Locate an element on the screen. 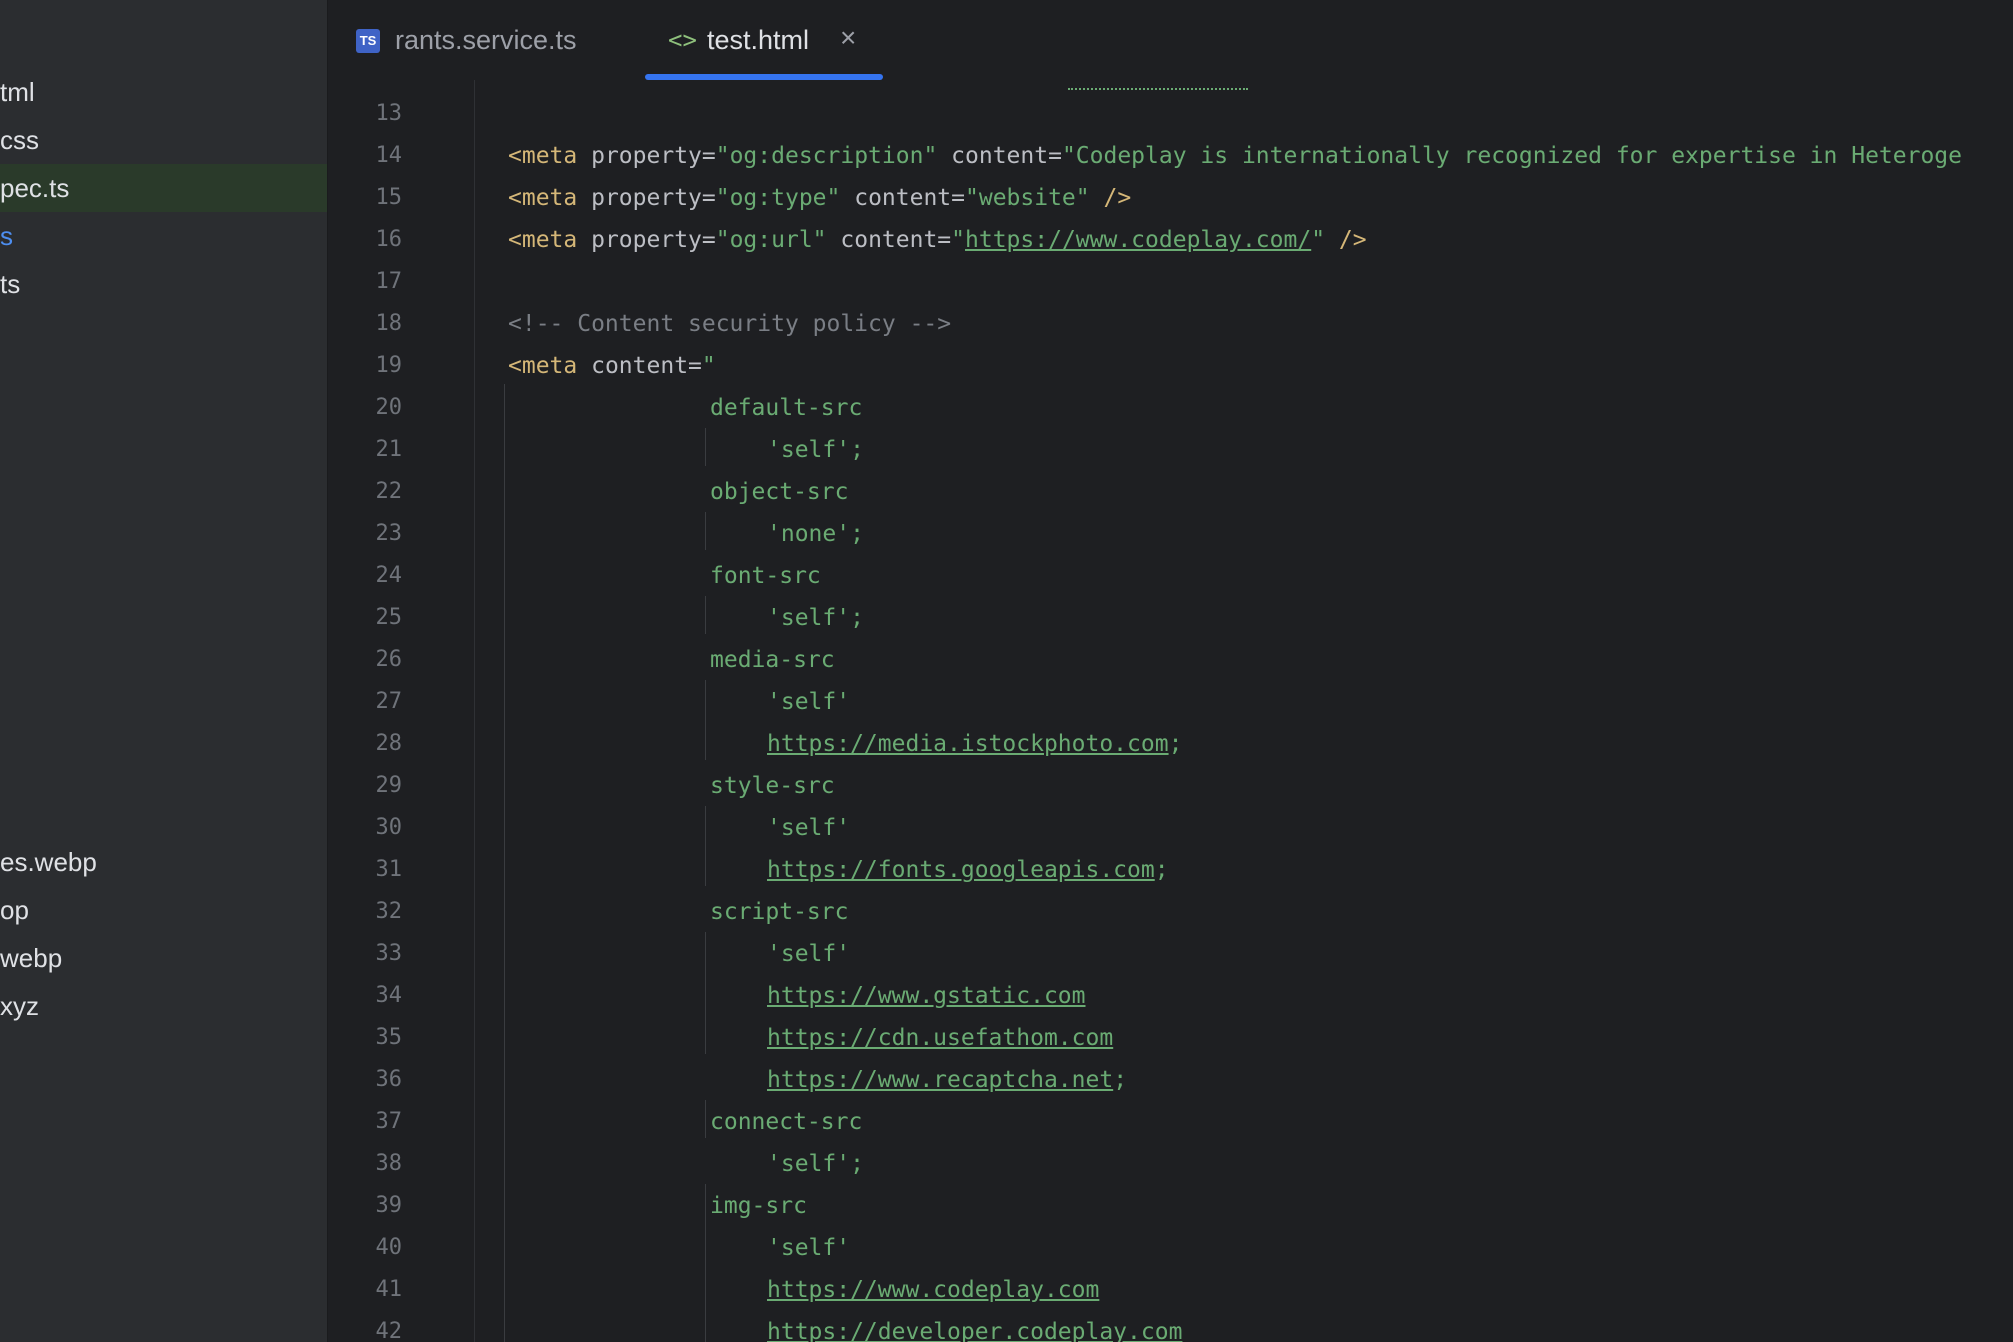 Image resolution: width=2013 pixels, height=1342 pixels. code-line: 27 'self' is located at coordinates (1170, 702).